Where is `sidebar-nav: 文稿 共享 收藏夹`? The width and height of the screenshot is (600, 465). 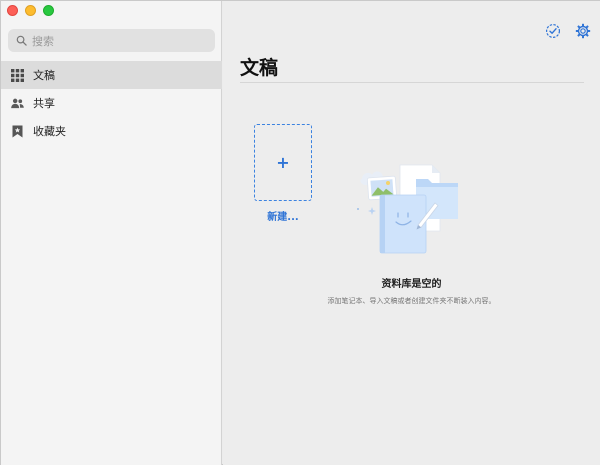 sidebar-nav: 文稿 共享 收藏夹 is located at coordinates (111, 103).